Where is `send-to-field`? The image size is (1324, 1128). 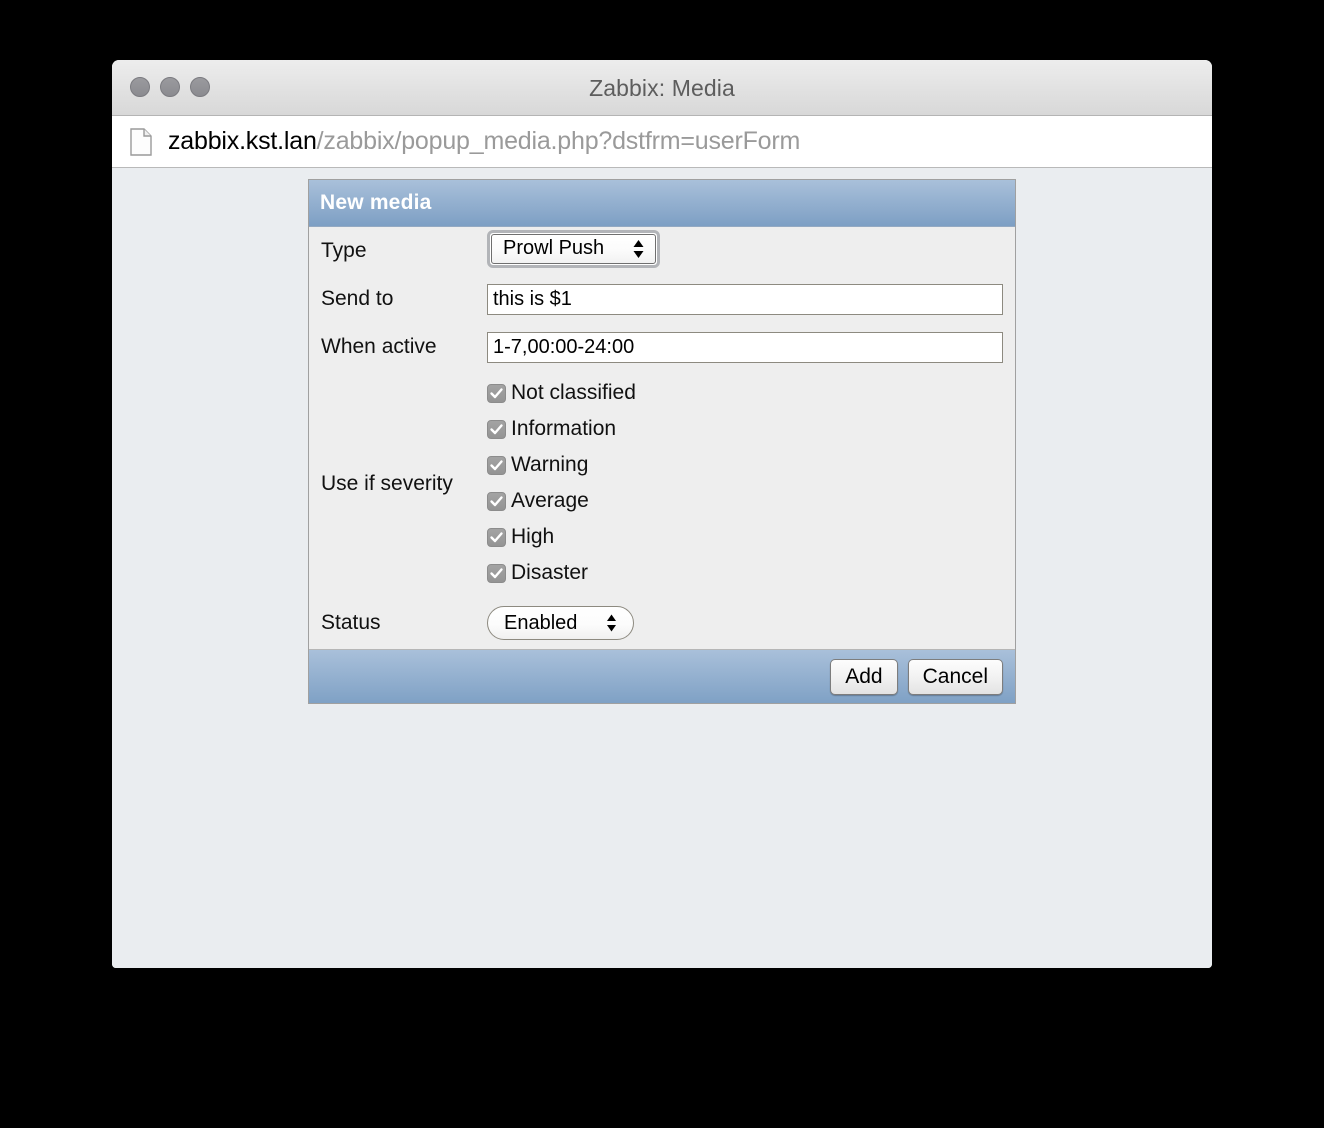
send-to-field is located at coordinates (751, 299).